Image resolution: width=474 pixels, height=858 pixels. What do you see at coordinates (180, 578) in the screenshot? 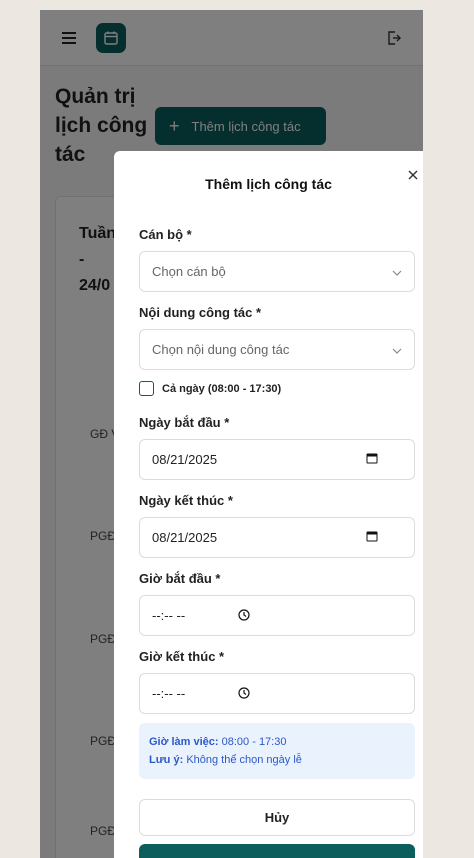
I see `start-time-label: Giờ bắt đầu *` at bounding box center [180, 578].